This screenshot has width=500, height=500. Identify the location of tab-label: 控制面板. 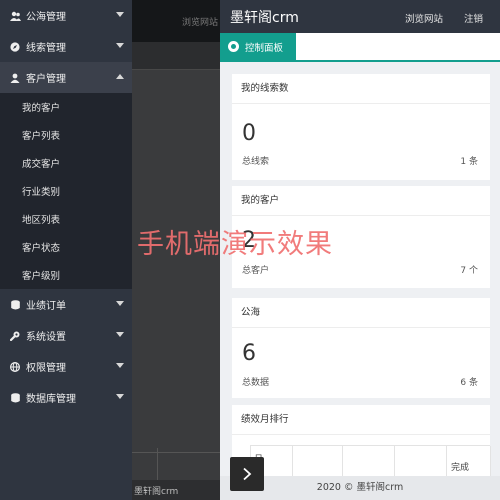
(264, 48).